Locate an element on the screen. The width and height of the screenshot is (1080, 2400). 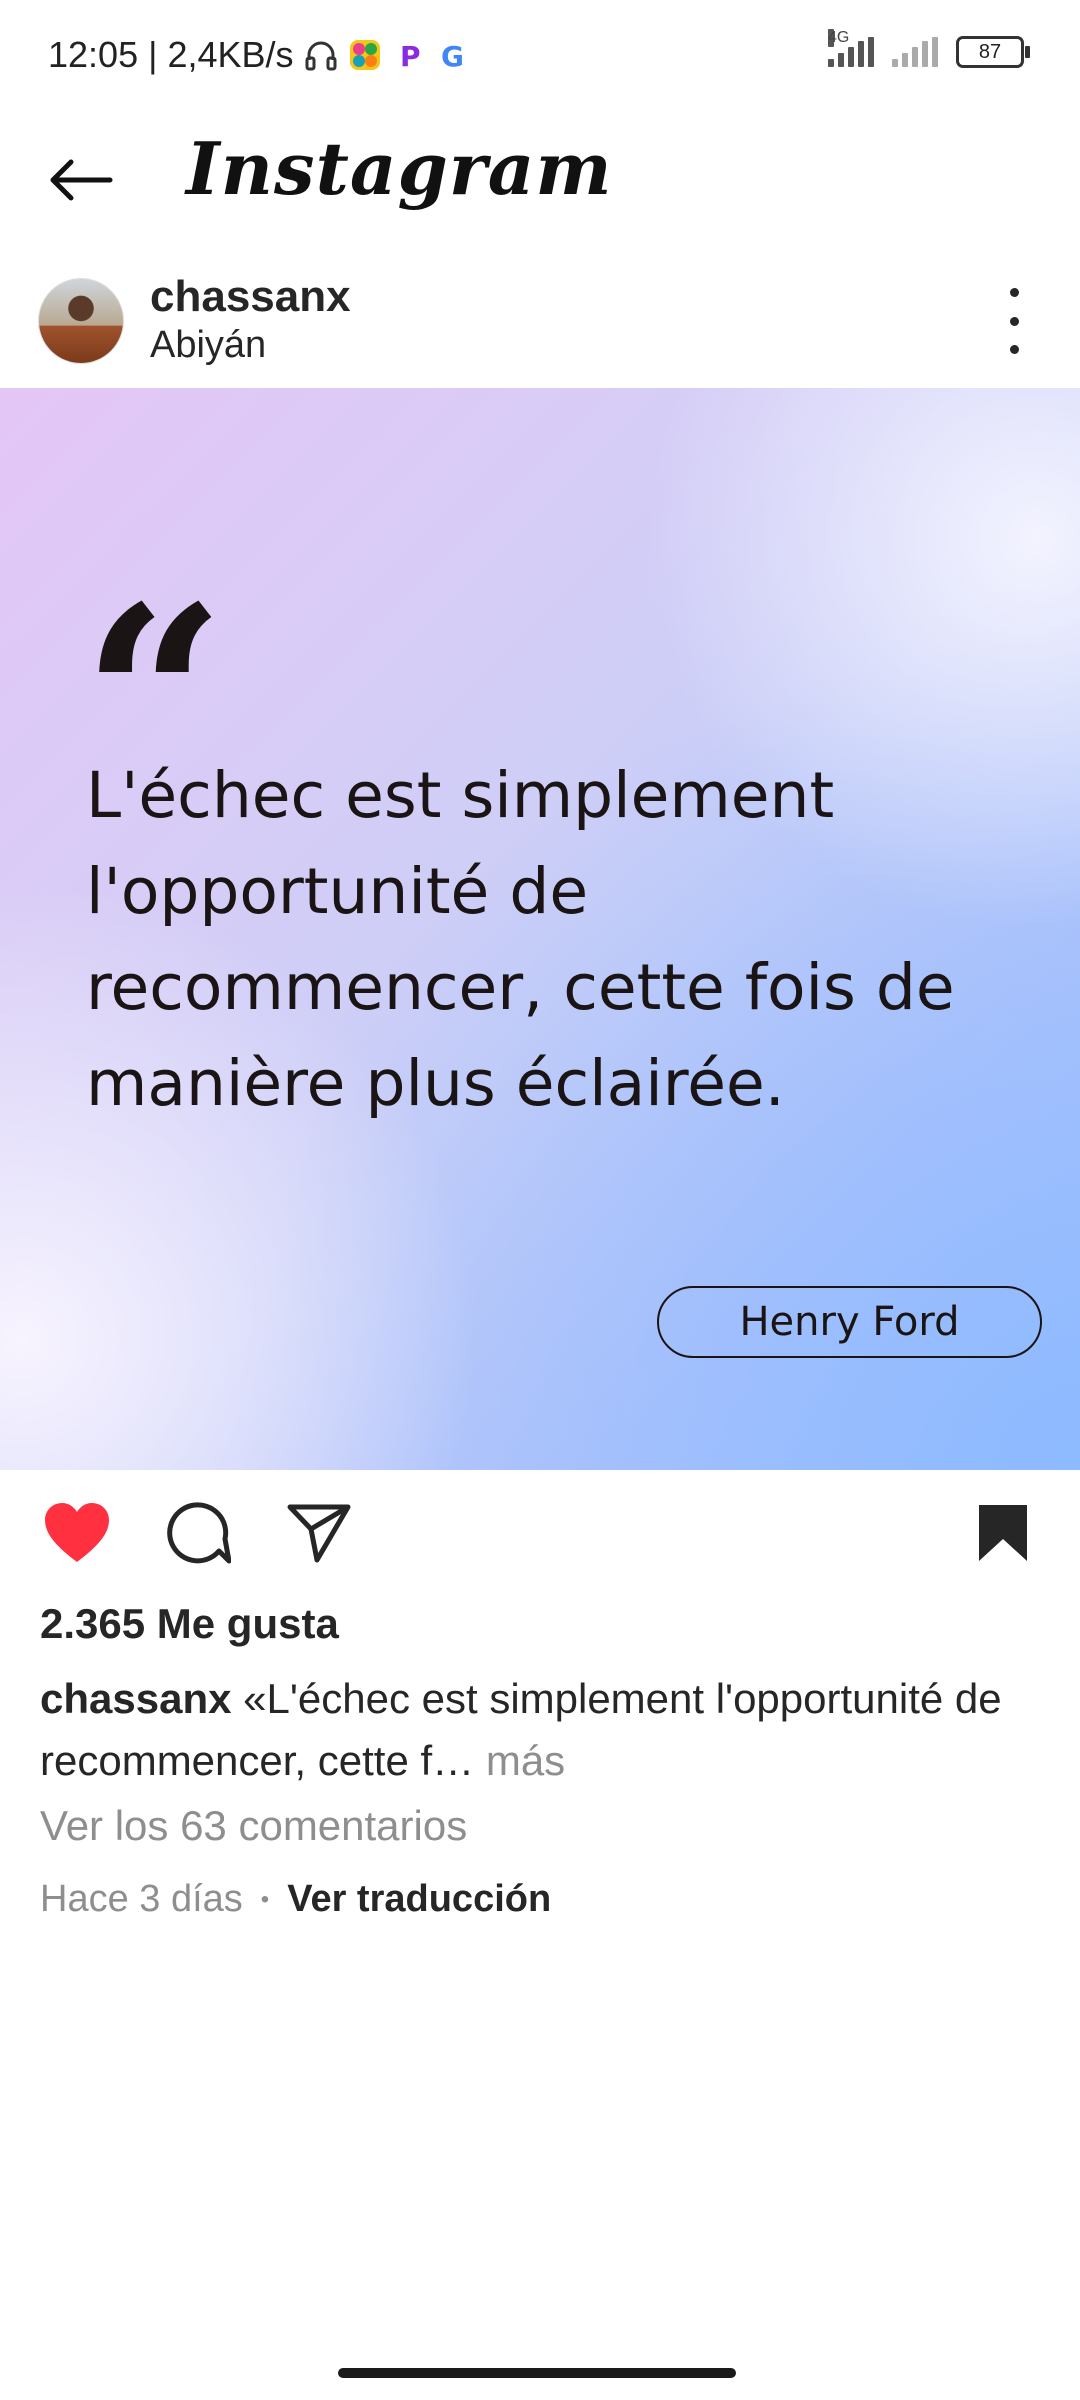
svg-text: P is located at coordinates (410, 56).